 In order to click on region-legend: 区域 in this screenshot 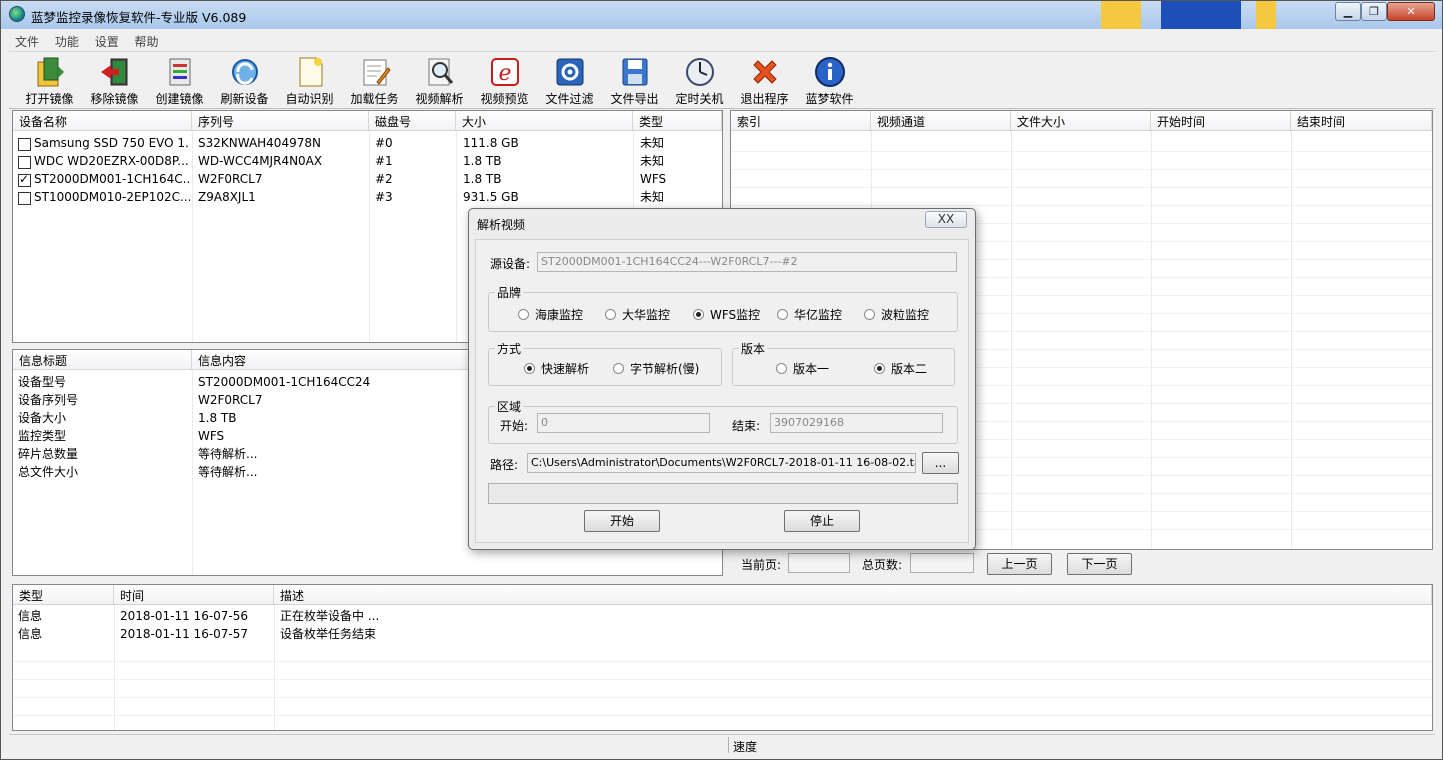, I will do `click(509, 407)`.